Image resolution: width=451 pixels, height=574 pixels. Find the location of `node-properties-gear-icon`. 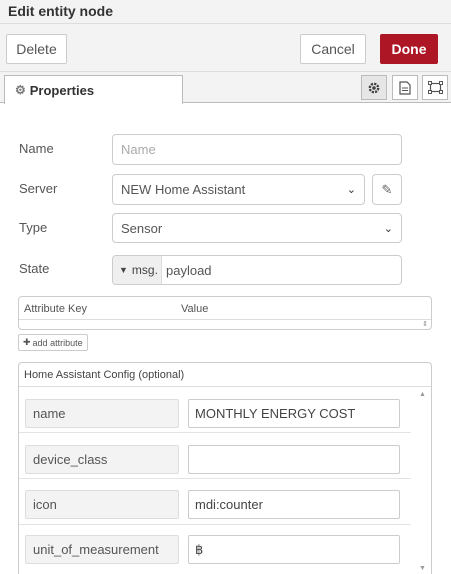

node-properties-gear-icon is located at coordinates (374, 87).